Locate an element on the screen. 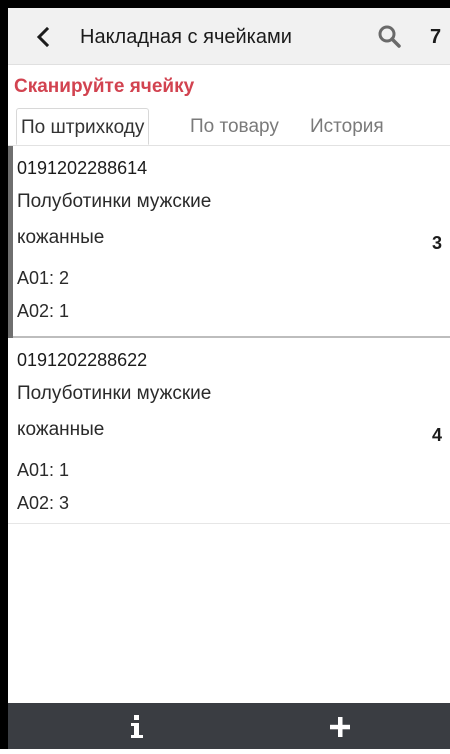  search-button is located at coordinates (390, 37).